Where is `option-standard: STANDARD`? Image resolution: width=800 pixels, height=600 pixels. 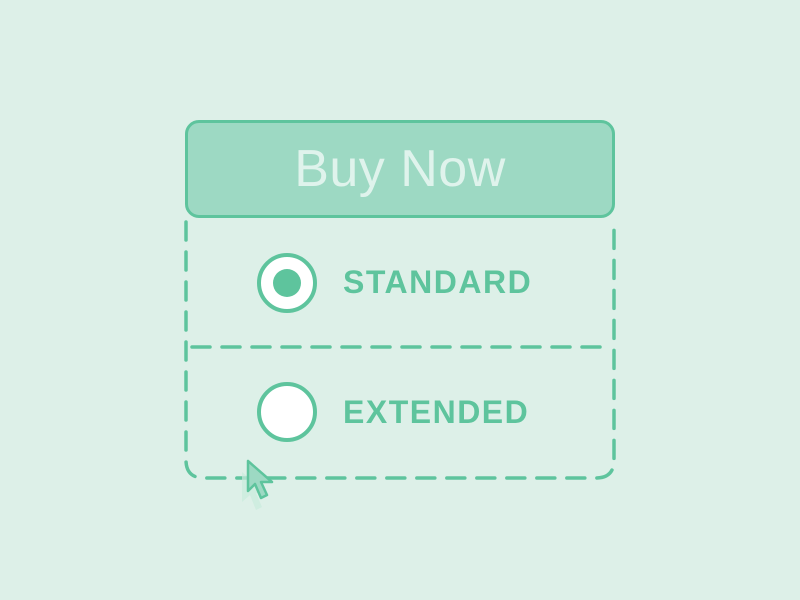 option-standard: STANDARD is located at coordinates (400, 282).